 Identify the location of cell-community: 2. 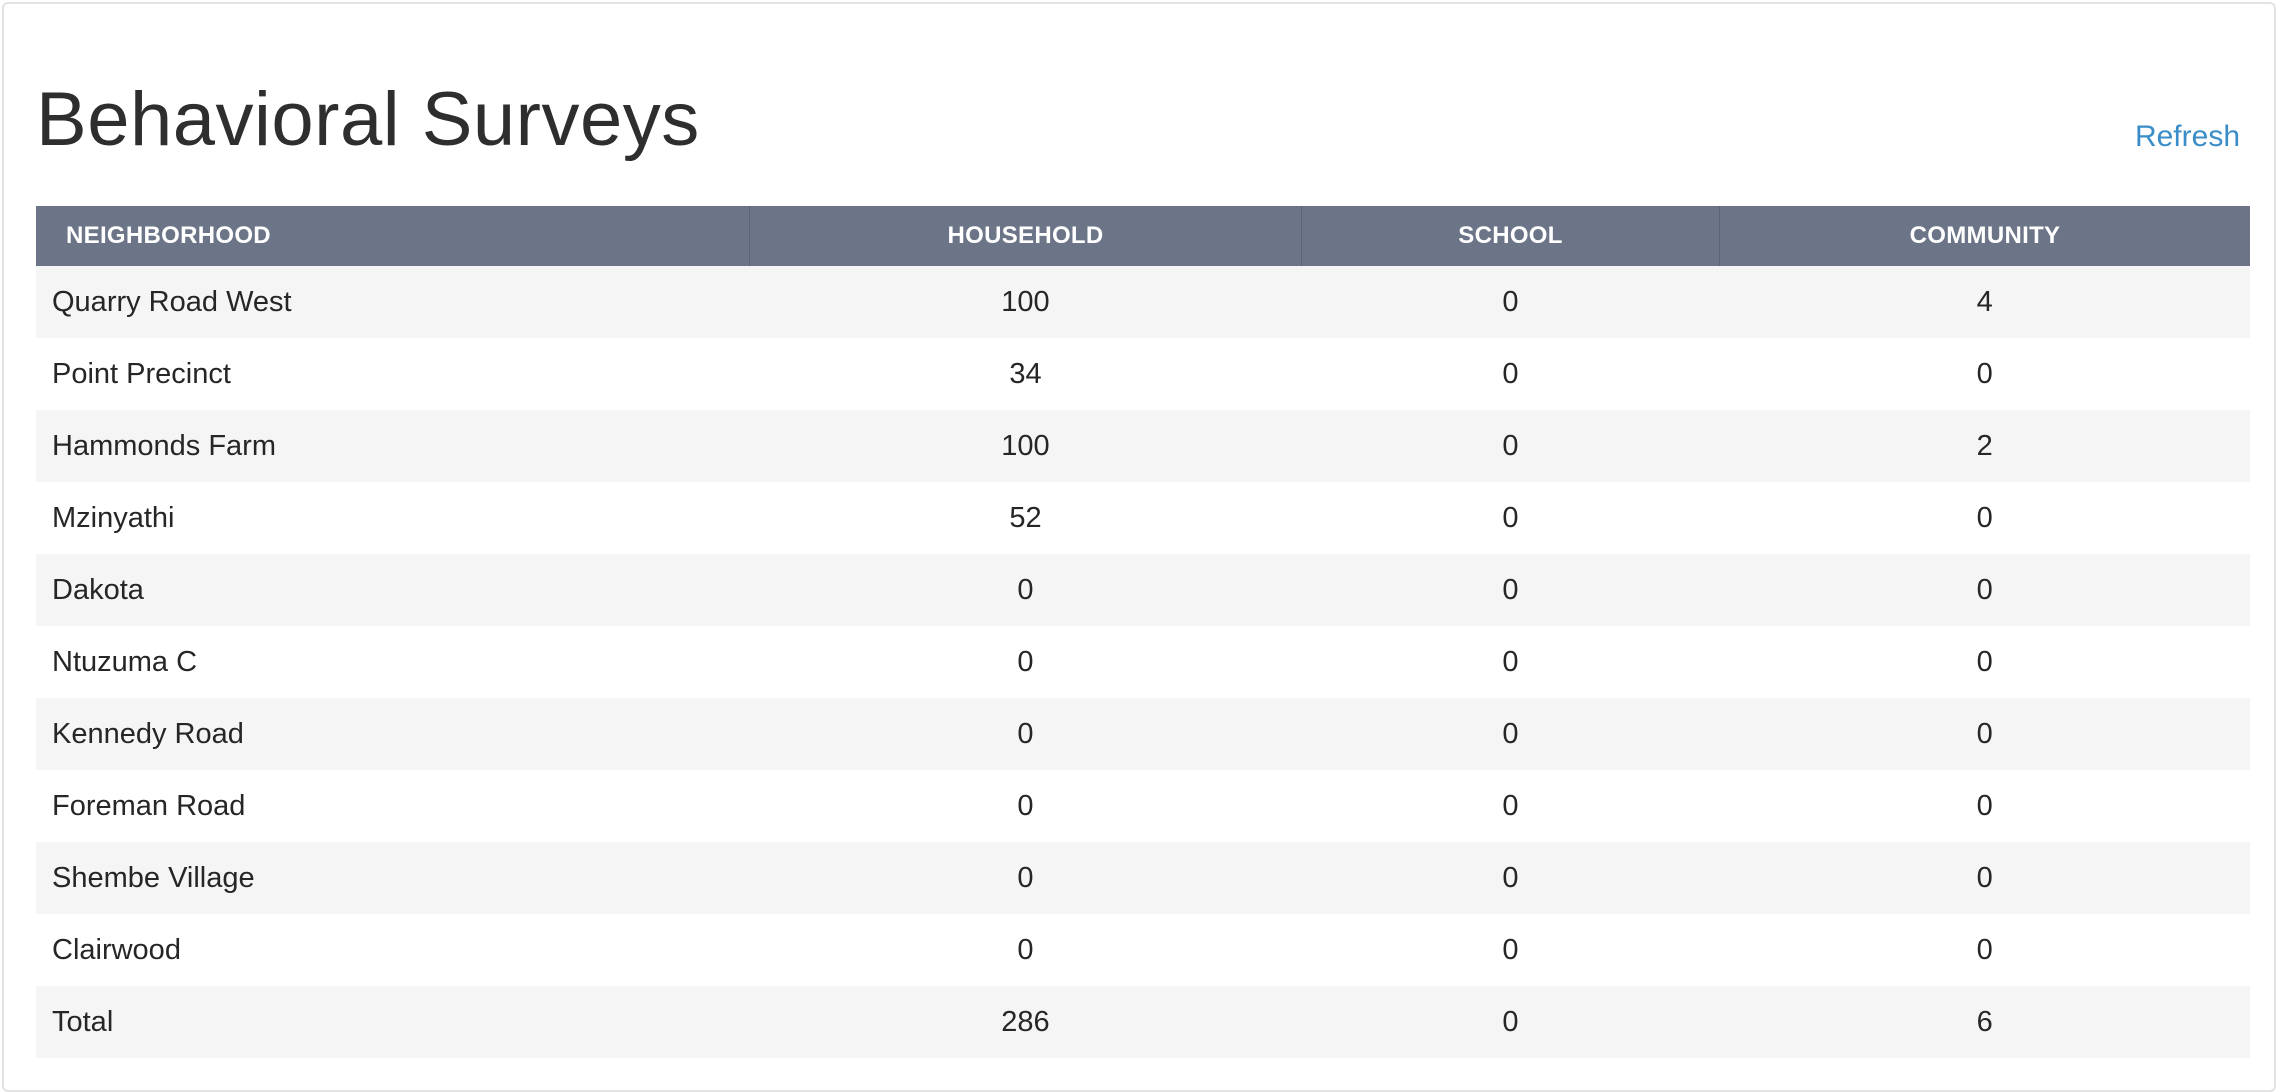
(1984, 445).